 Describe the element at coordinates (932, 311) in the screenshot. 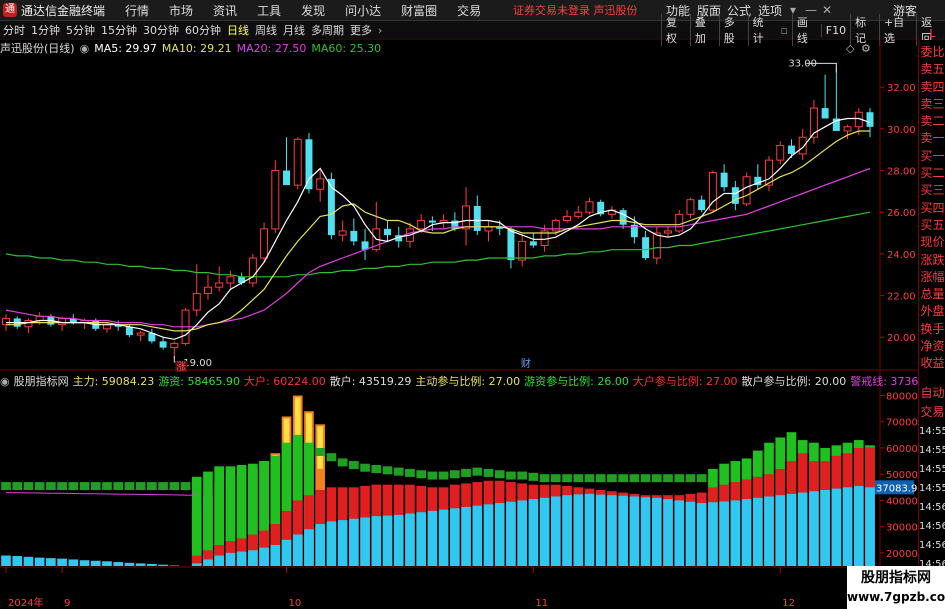

I see `panel-label: 外盘` at that location.